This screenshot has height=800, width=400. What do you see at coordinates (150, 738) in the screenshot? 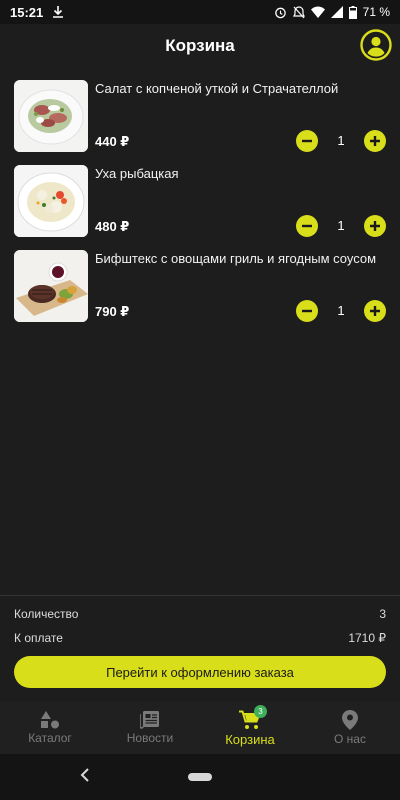
I see `nav-label: Новости` at bounding box center [150, 738].